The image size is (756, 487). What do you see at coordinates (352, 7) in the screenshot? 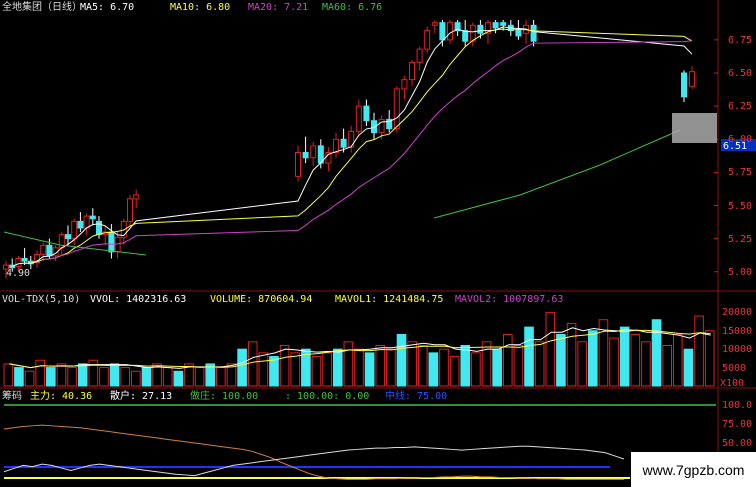
I see `ma60-label: MA60: 6.76` at bounding box center [352, 7].